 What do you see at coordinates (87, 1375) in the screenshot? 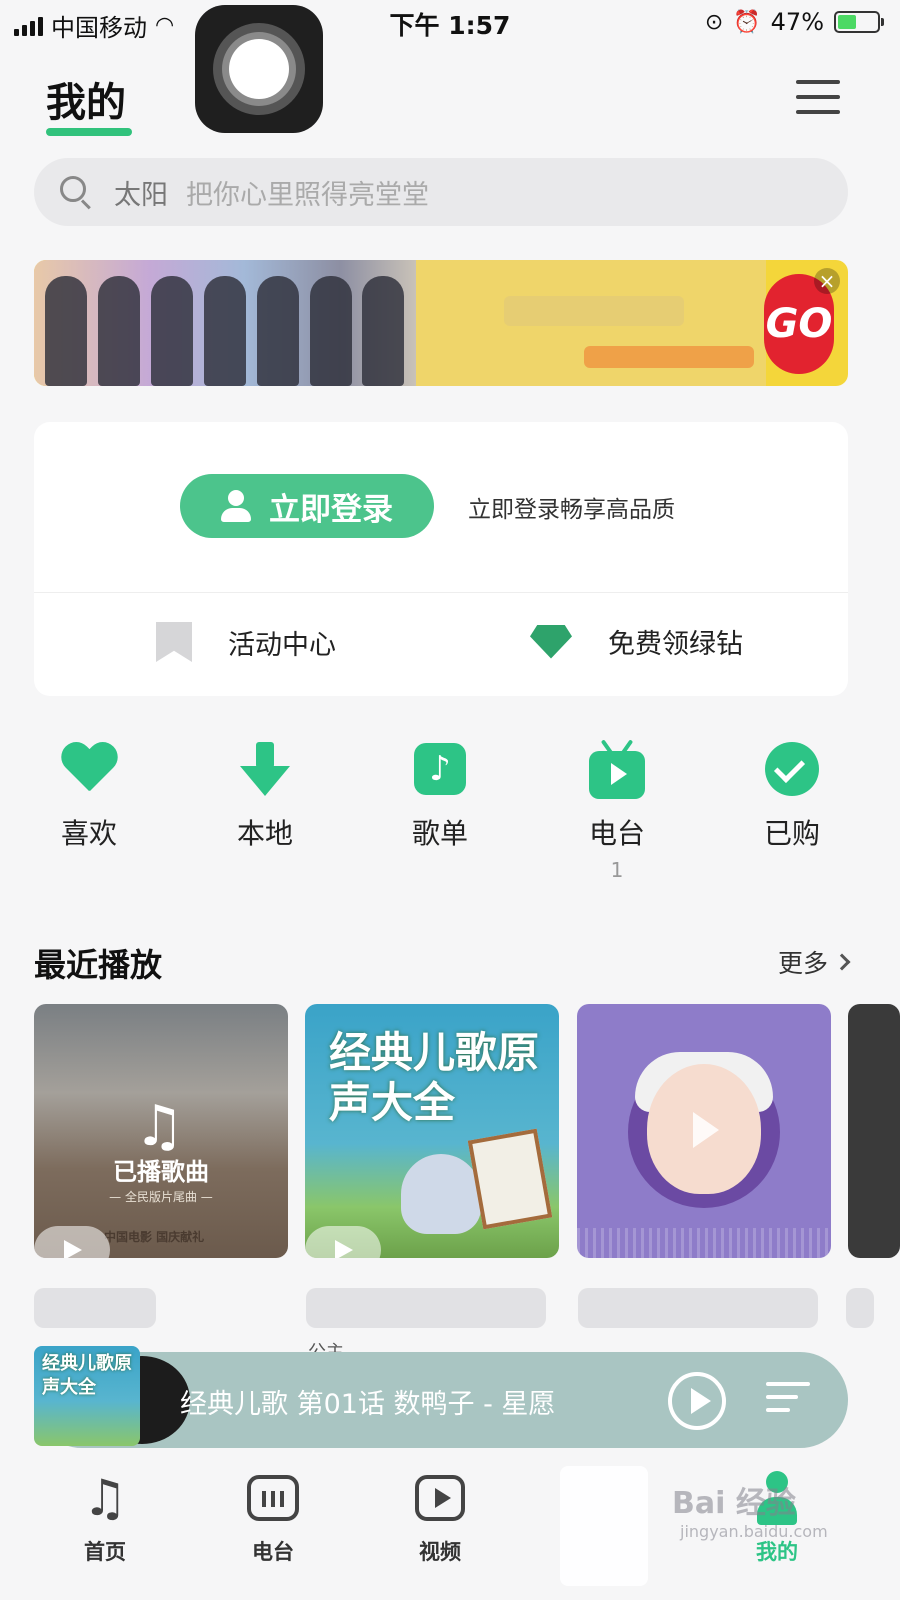
I see `mini-cover-title: 经典儿歌原声大全` at bounding box center [87, 1375].